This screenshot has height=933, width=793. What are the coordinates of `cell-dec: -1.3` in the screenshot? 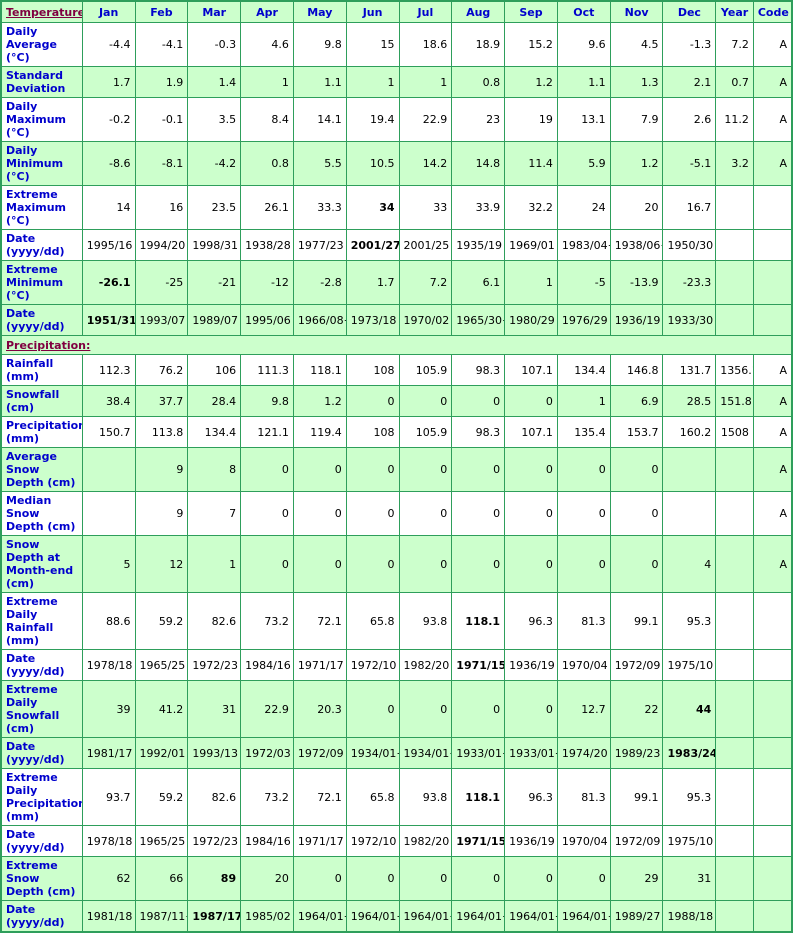 It's located at (689, 44).